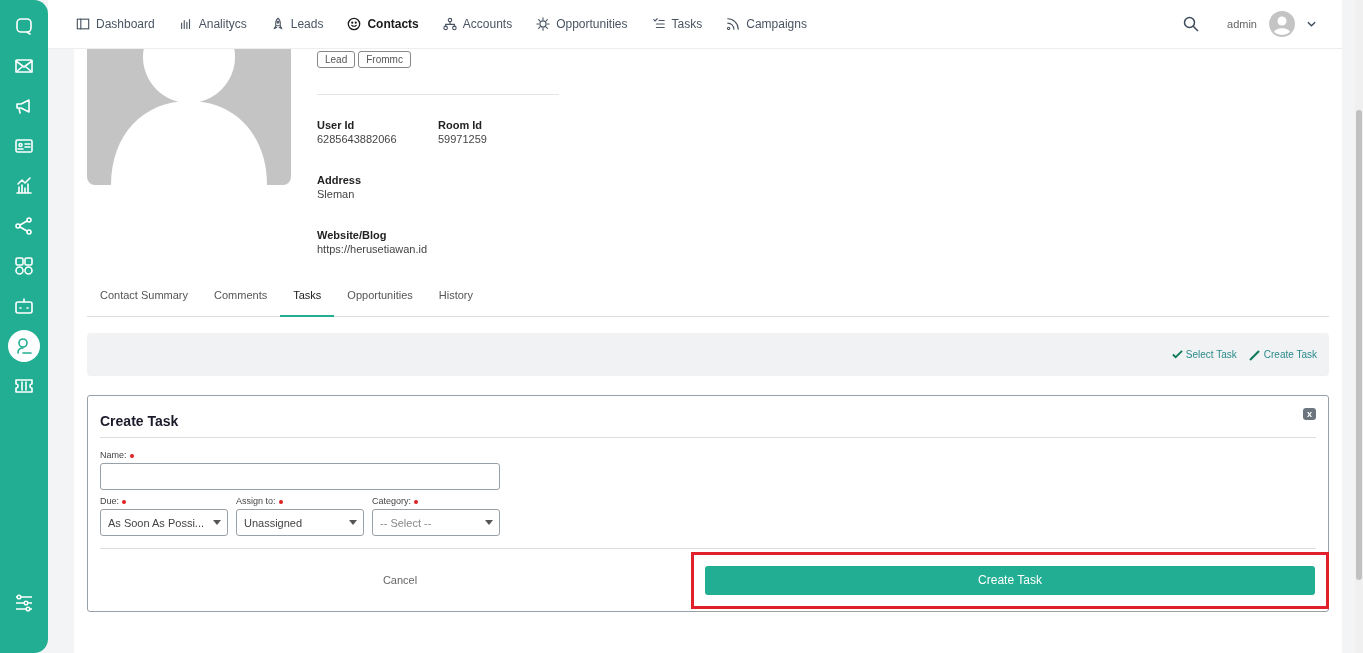 The width and height of the screenshot is (1363, 653). What do you see at coordinates (766, 24) in the screenshot?
I see `nav-link: Campaigns` at bounding box center [766, 24].